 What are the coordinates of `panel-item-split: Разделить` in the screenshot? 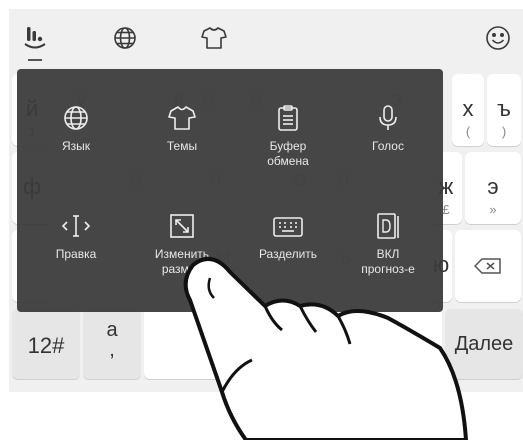 It's located at (288, 236).